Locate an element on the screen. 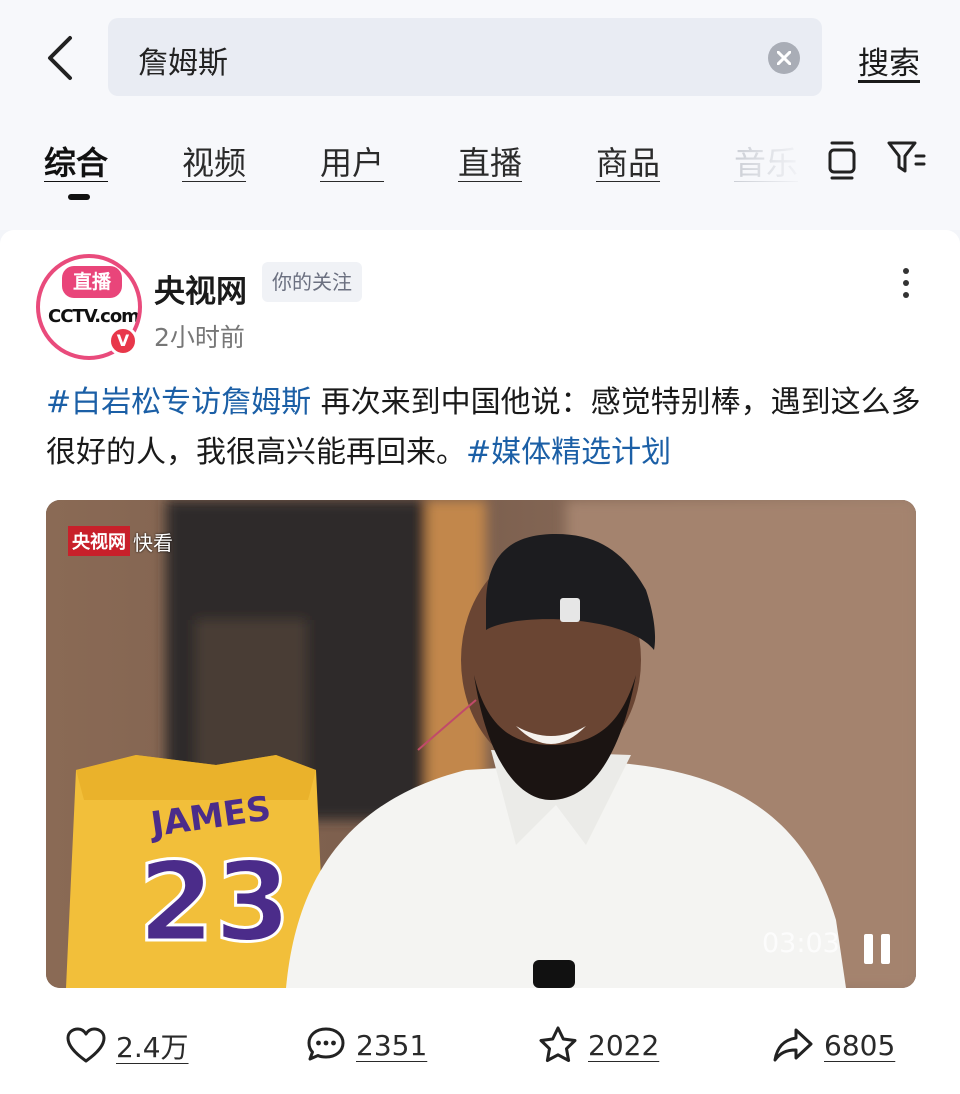 Image resolution: width=960 pixels, height=1094 pixels. top-bar: 詹姆斯 搜索 is located at coordinates (480, 60).